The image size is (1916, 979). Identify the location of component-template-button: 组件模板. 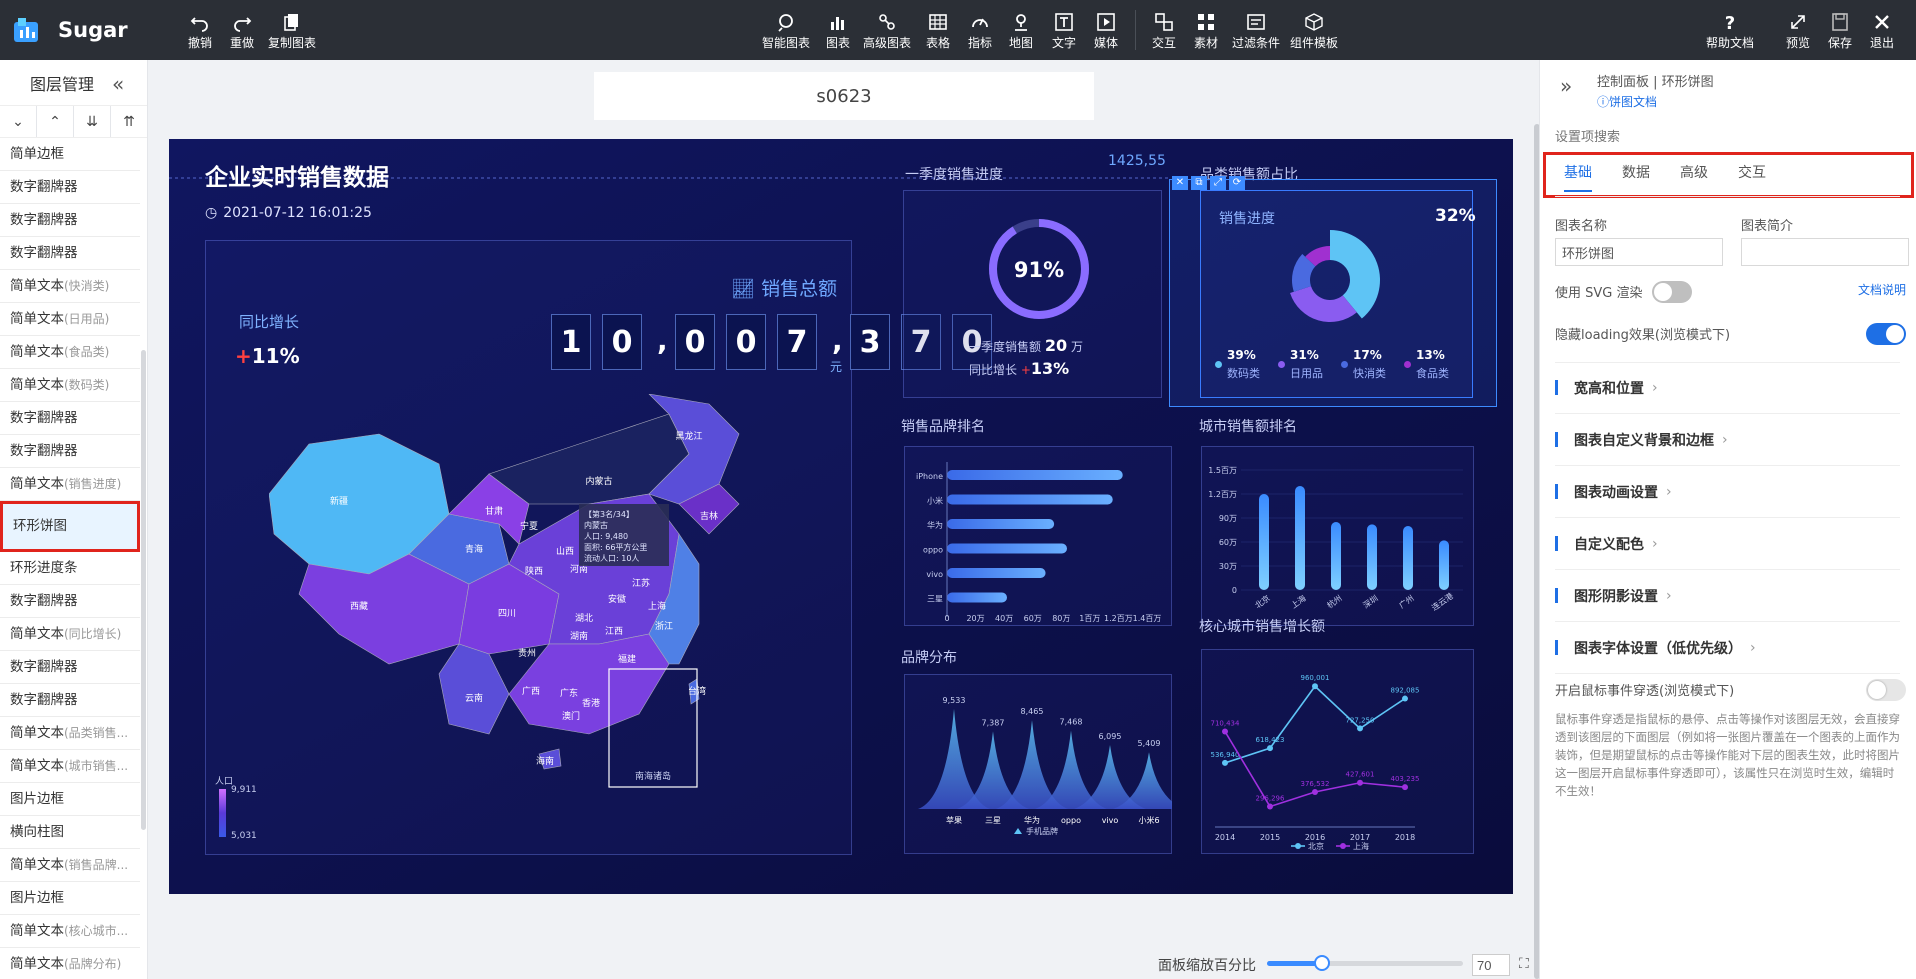
(1314, 31).